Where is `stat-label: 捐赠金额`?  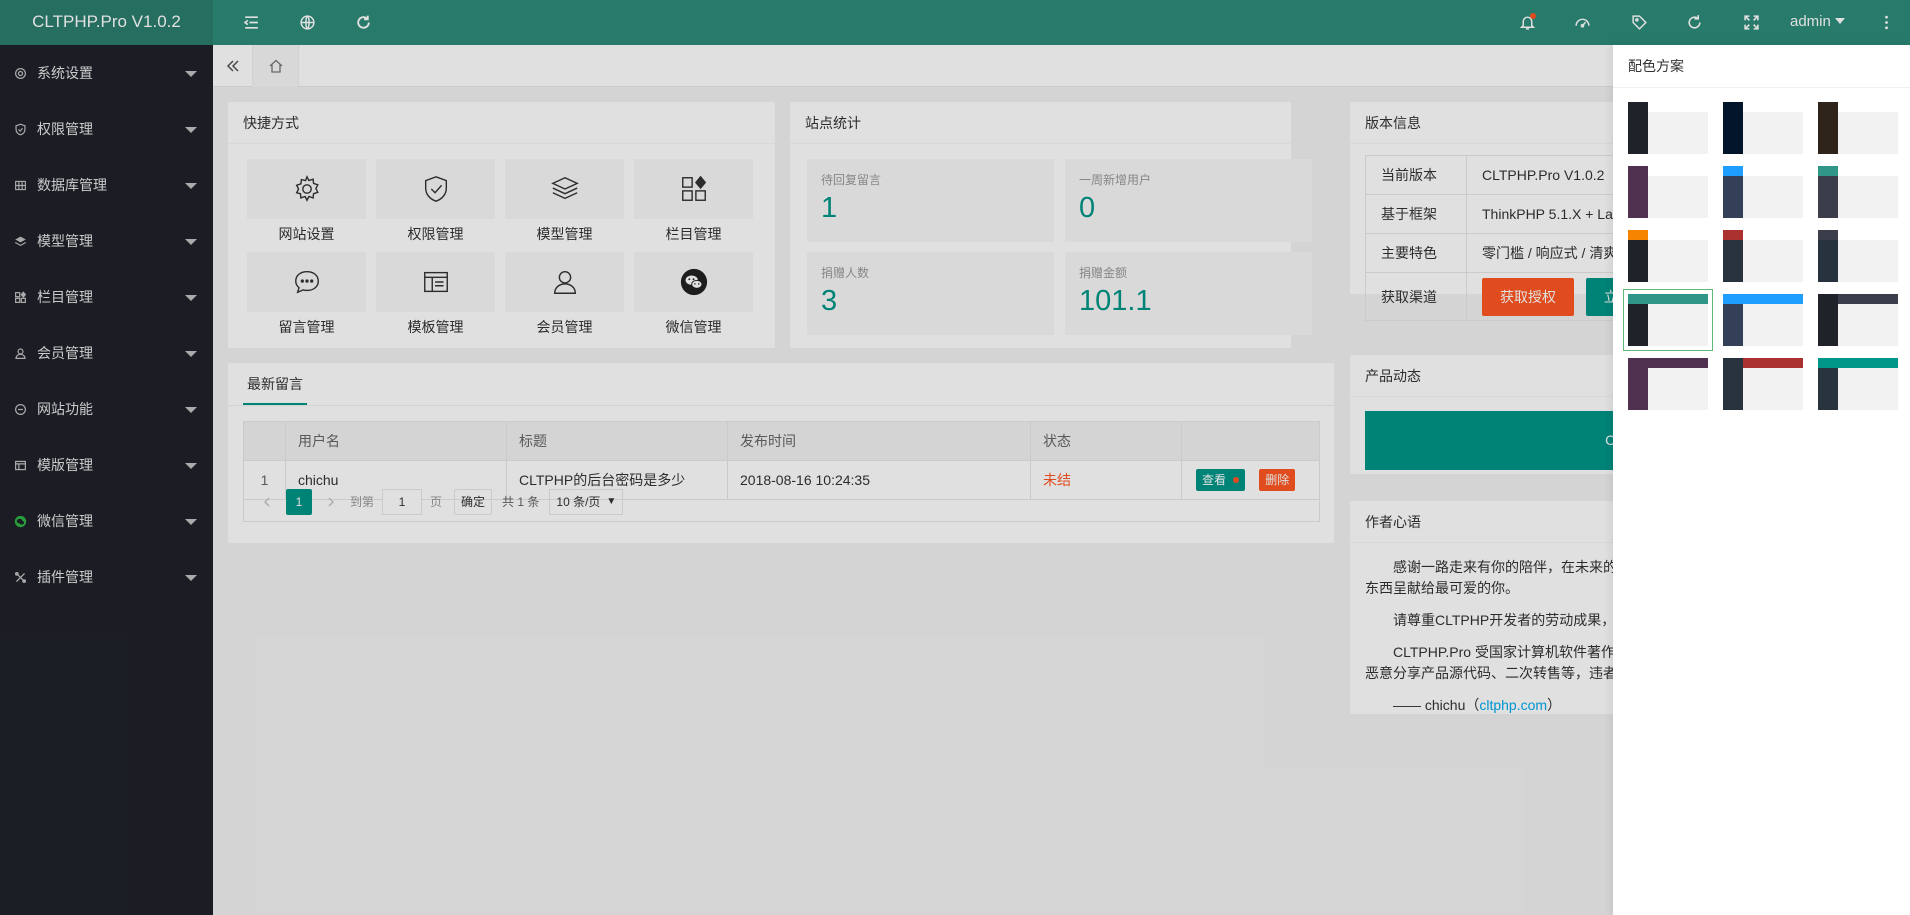 stat-label: 捐赠金额 is located at coordinates (1103, 273).